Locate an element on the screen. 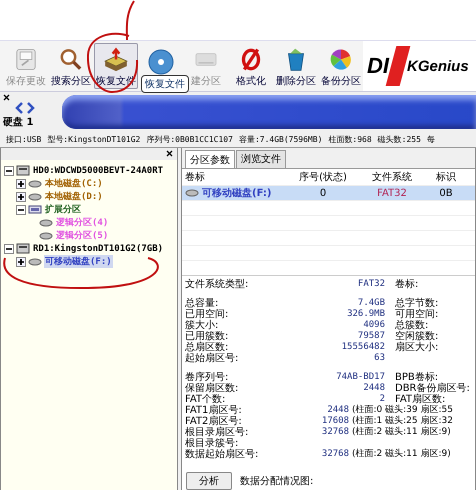 Image resolution: width=476 pixels, height=490 pixels. tree-item: 本地磁盘(C:) is located at coordinates (74, 183).